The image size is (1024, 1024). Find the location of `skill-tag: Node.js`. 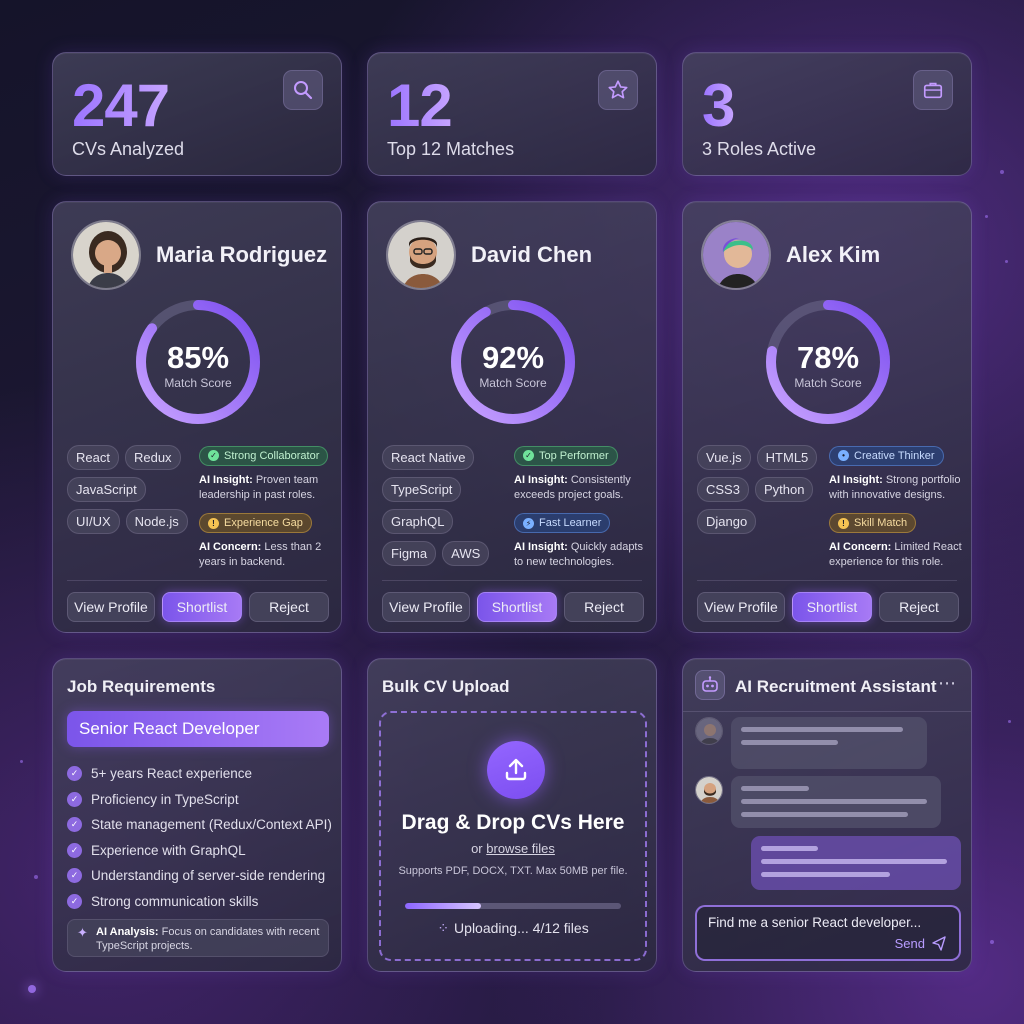

skill-tag: Node.js is located at coordinates (156, 521).